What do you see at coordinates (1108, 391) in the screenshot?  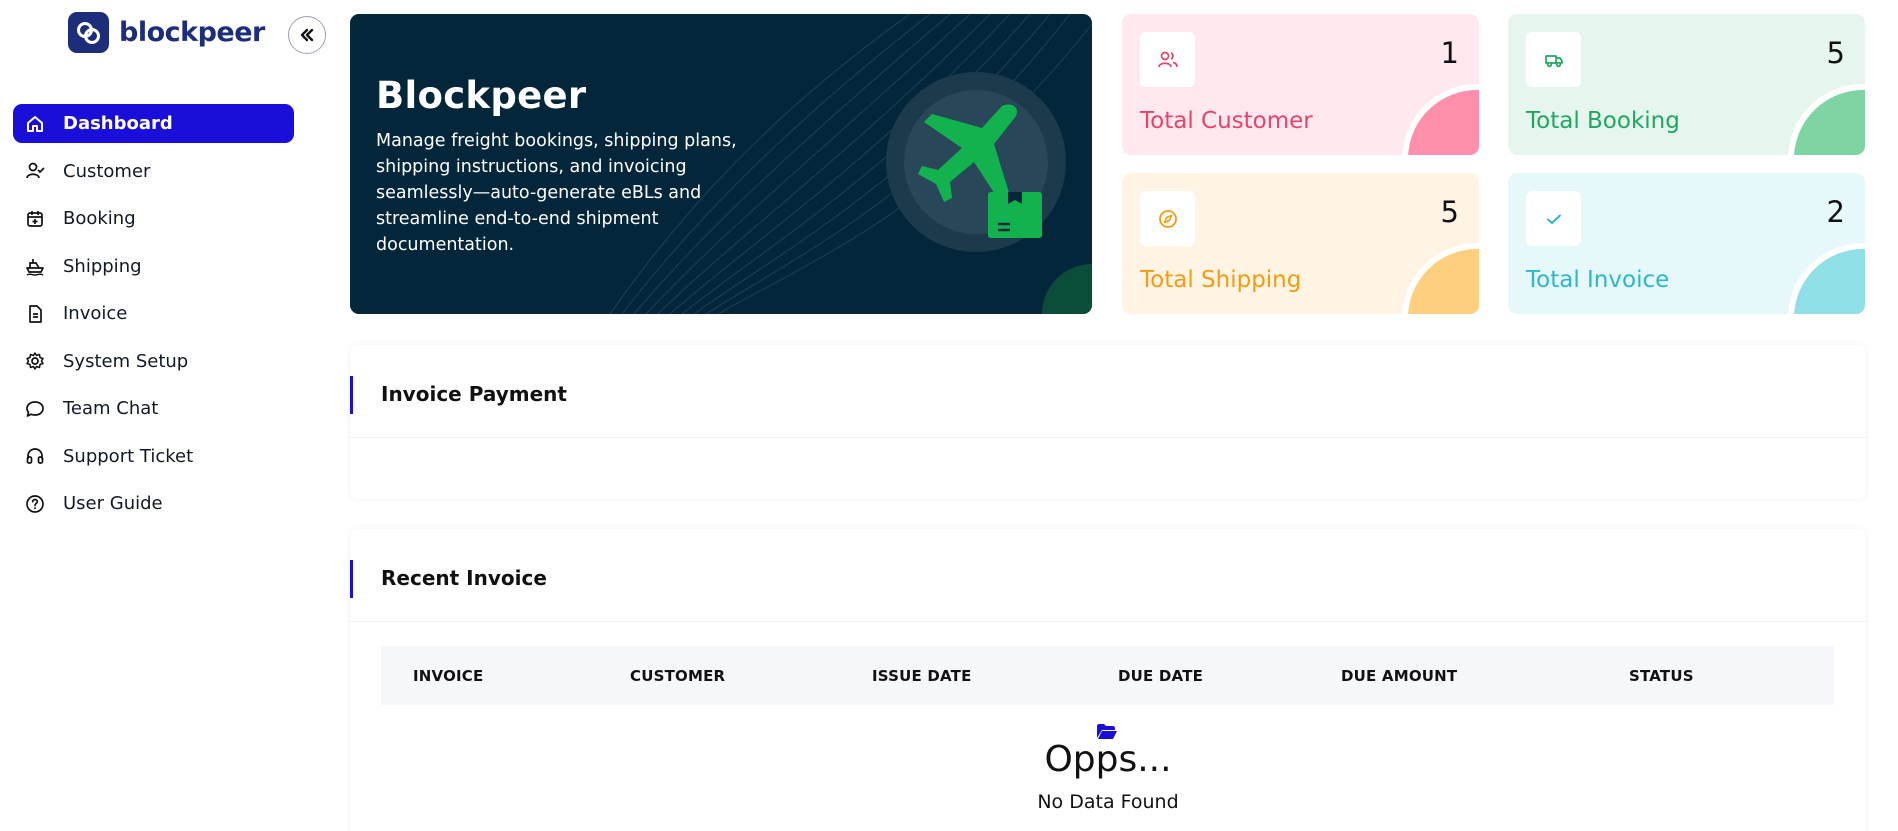 I see `panel-header: Invoice Payment` at bounding box center [1108, 391].